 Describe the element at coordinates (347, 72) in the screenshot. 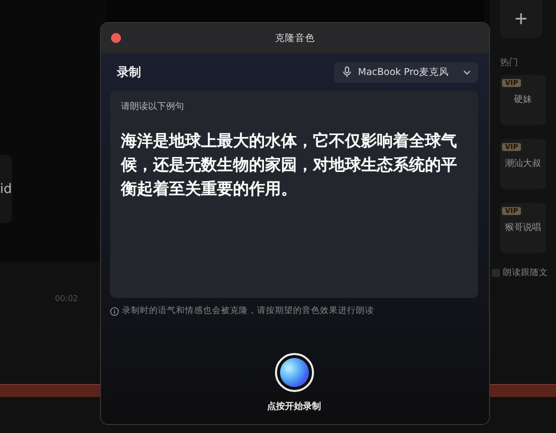

I see `microphone-icon` at that location.